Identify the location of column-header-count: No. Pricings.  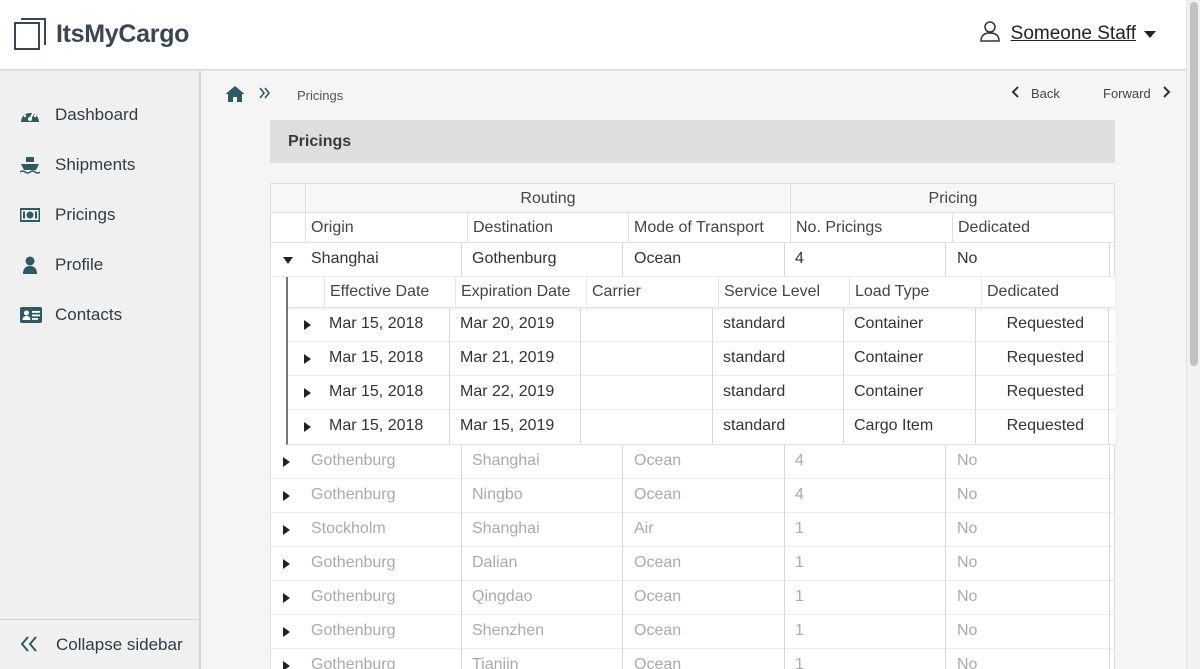
(871, 228).